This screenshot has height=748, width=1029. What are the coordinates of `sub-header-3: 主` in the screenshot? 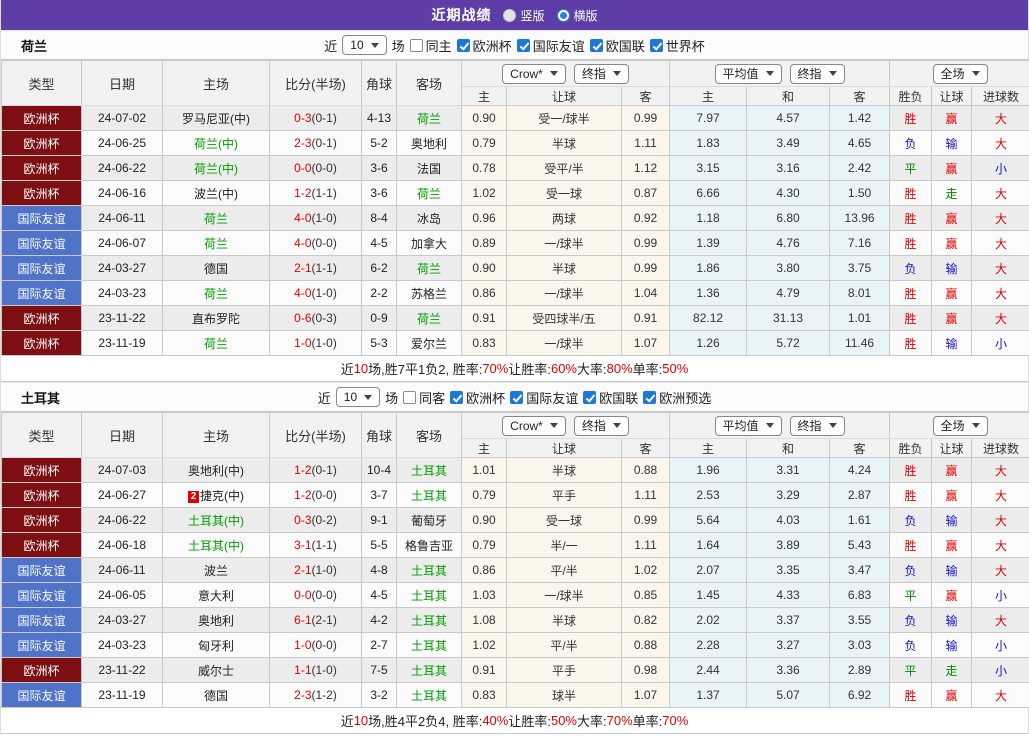 It's located at (708, 96).